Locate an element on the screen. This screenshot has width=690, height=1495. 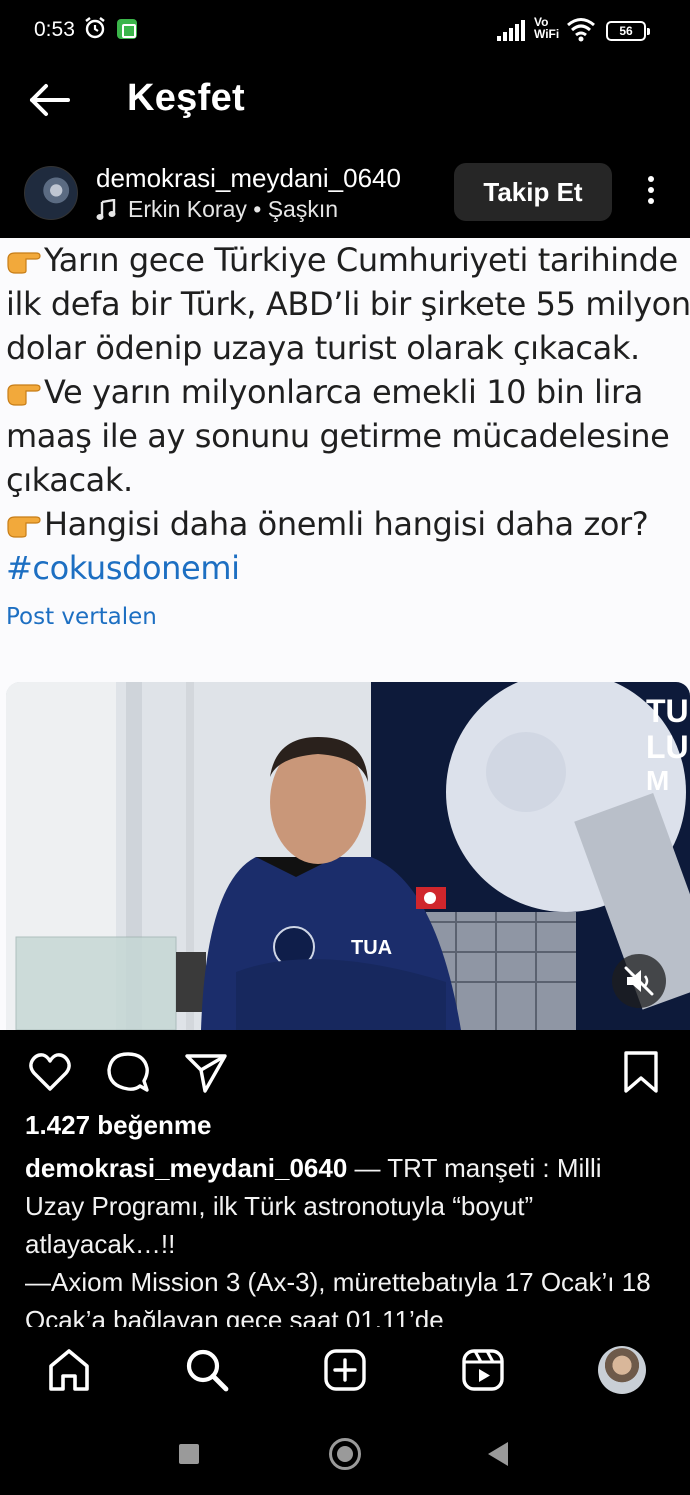
system-navigation is located at coordinates (345, 1453).